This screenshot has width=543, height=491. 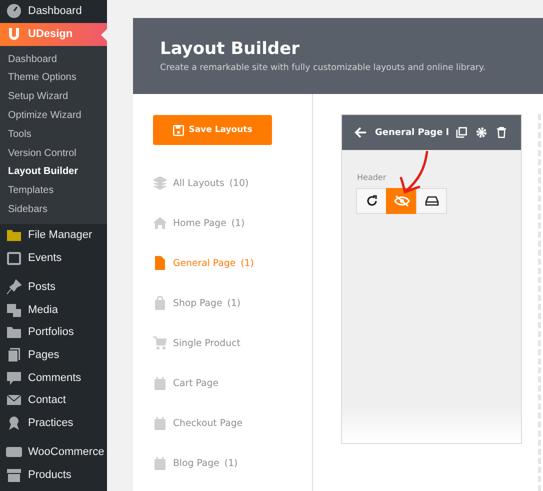 What do you see at coordinates (14, 310) in the screenshot?
I see `media-icon` at bounding box center [14, 310].